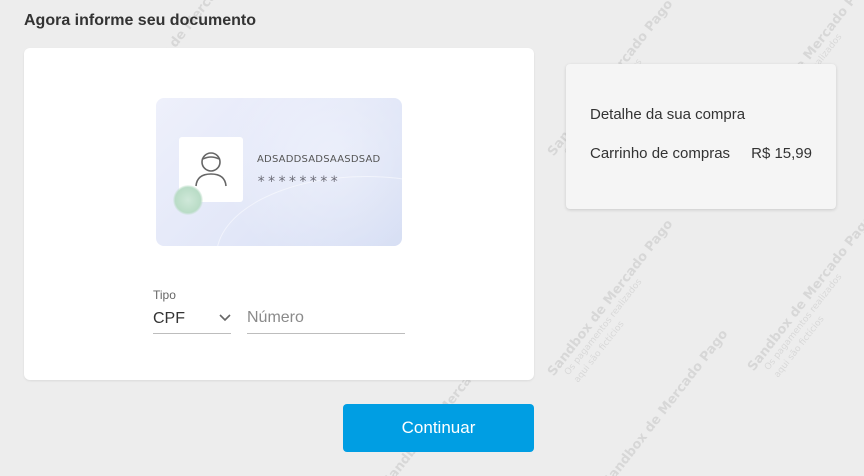 This screenshot has height=476, width=864. What do you see at coordinates (660, 153) in the screenshot?
I see `summary-item-label: Carrinho de compras` at bounding box center [660, 153].